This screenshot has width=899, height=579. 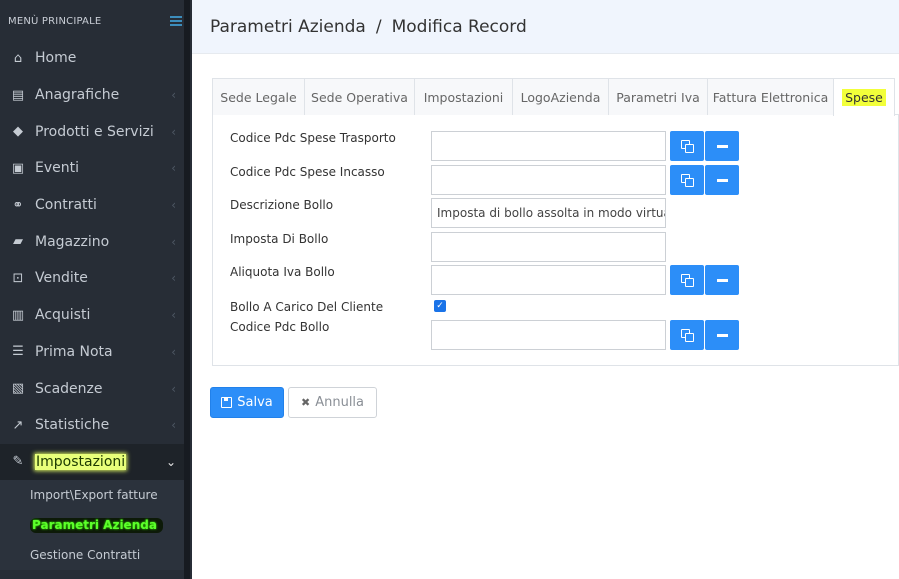 I want to click on sidebar-item-acquisti: ▥ Acquisti ‹, so click(x=92, y=315).